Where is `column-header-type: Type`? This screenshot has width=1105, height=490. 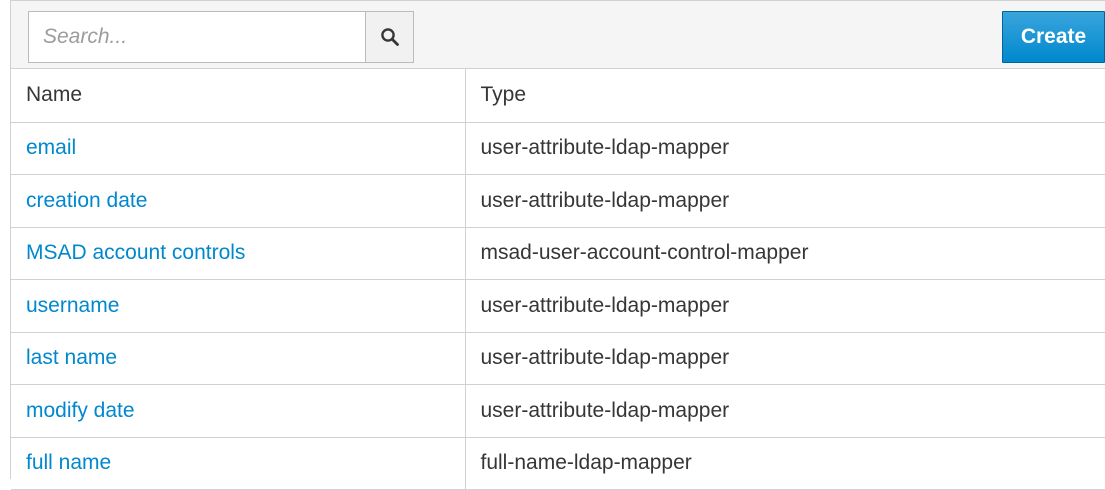 column-header-type: Type is located at coordinates (785, 96).